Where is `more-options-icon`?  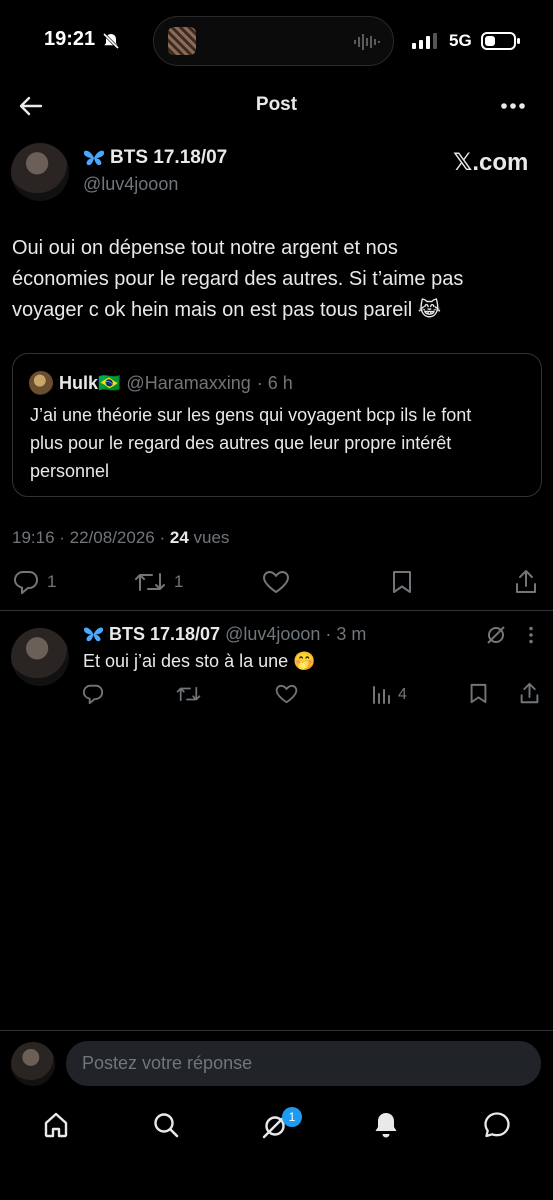 more-options-icon is located at coordinates (513, 106).